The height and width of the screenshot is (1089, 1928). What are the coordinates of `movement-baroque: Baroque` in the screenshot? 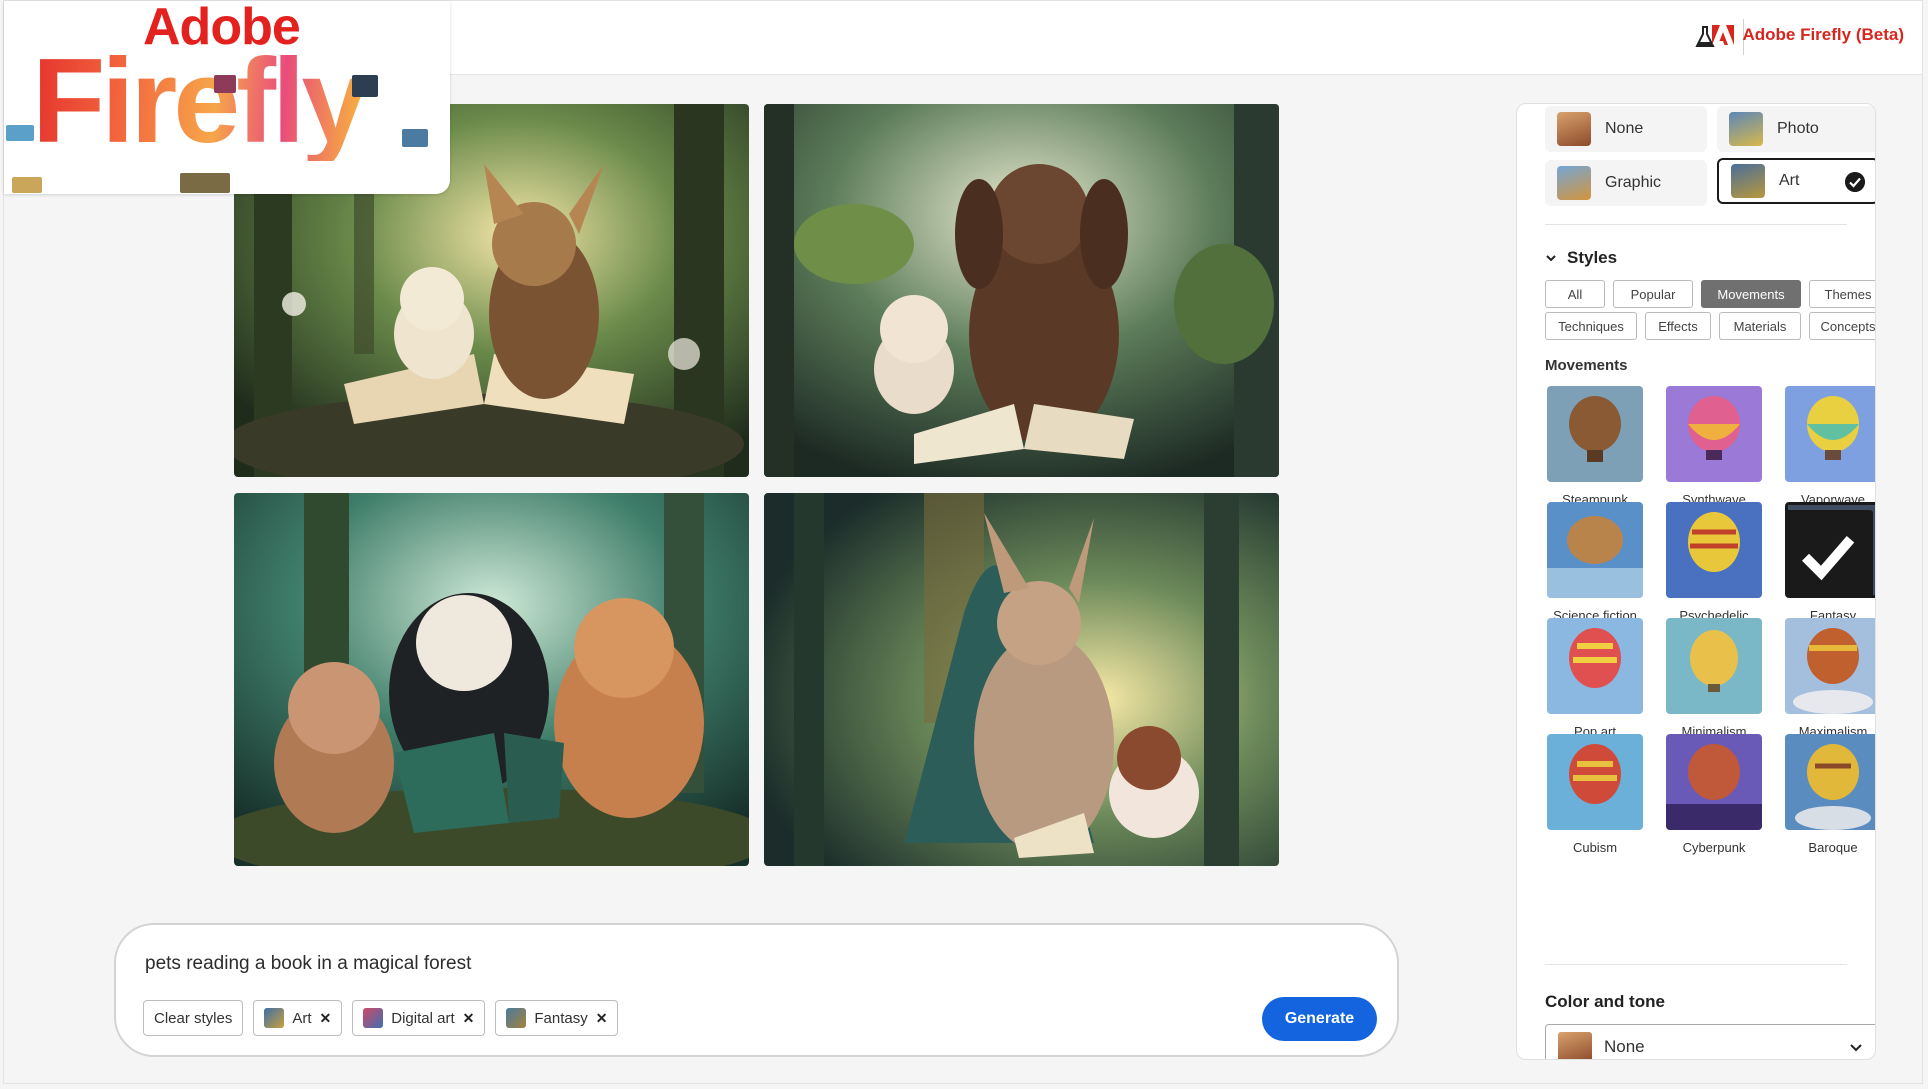 It's located at (1830, 794).